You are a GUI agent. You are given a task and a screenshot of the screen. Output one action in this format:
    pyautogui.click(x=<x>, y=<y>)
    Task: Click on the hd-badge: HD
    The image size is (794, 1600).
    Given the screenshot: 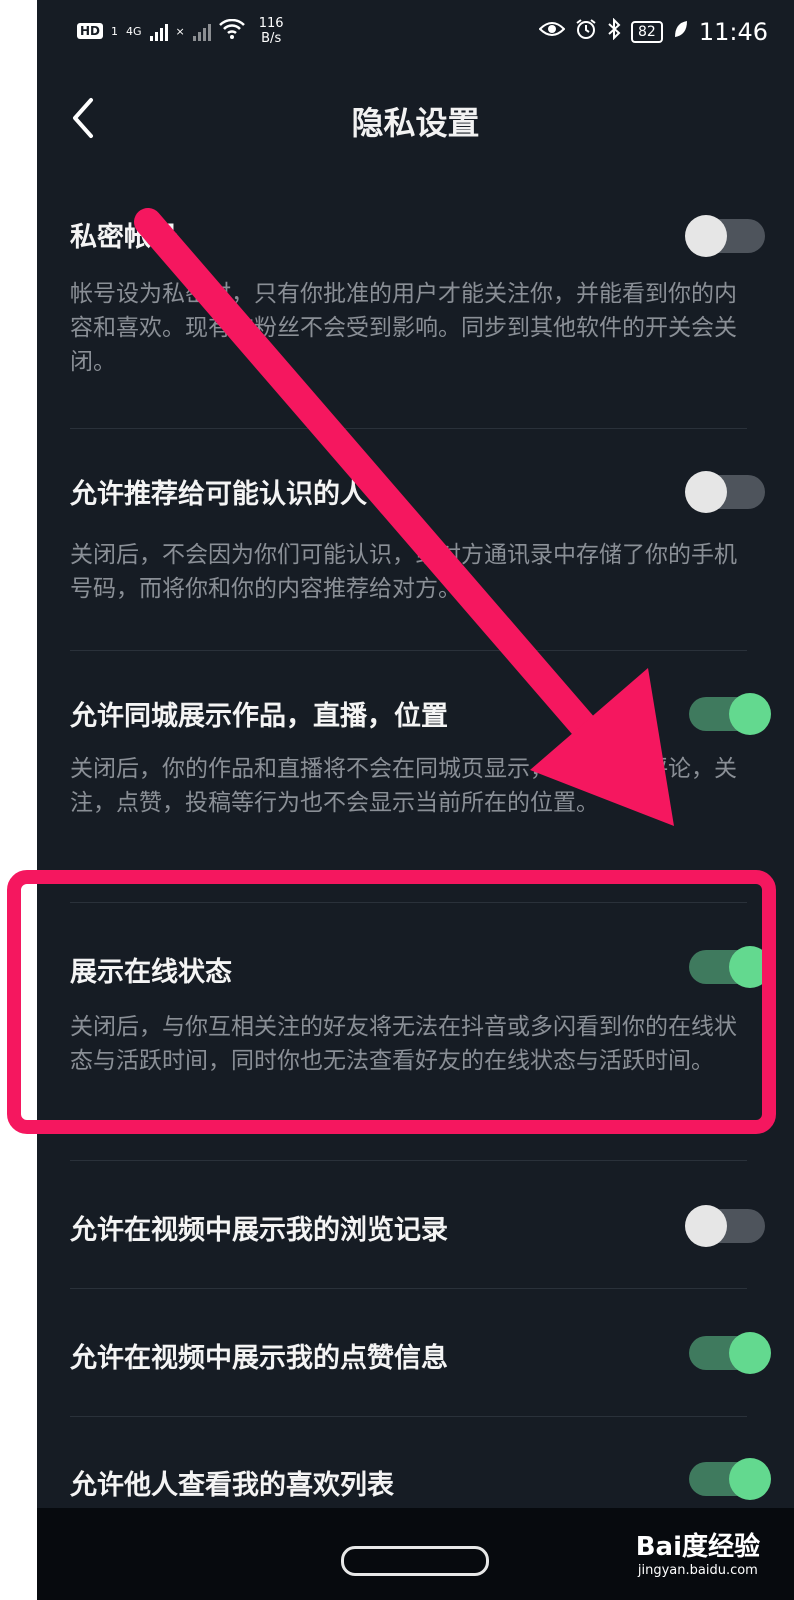 What is the action you would take?
    pyautogui.click(x=90, y=31)
    